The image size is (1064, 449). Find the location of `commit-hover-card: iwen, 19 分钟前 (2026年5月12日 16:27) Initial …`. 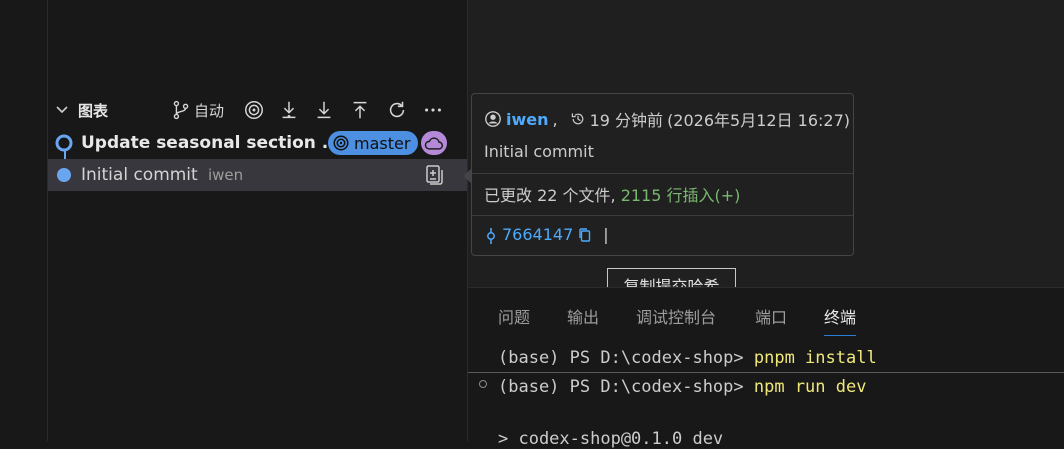

commit-hover-card: iwen, 19 分钟前 (2026年5月12日 16:27) Initial … is located at coordinates (662, 174).